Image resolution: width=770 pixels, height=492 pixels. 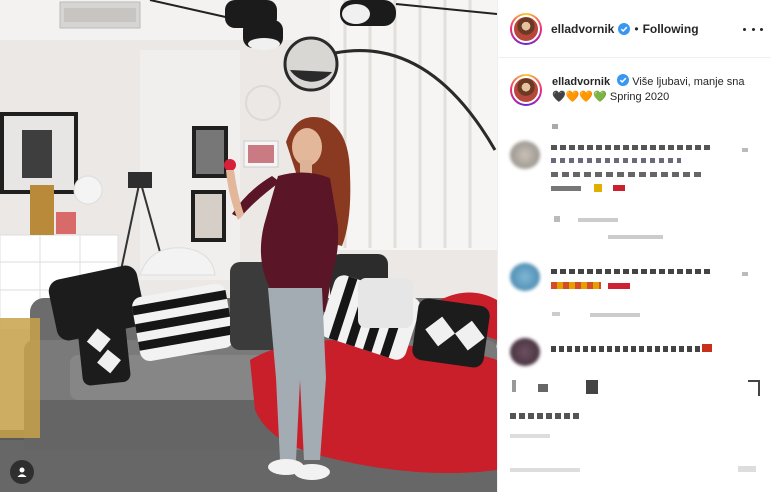 What do you see at coordinates (671, 29) in the screenshot?
I see `following-button: Following` at bounding box center [671, 29].